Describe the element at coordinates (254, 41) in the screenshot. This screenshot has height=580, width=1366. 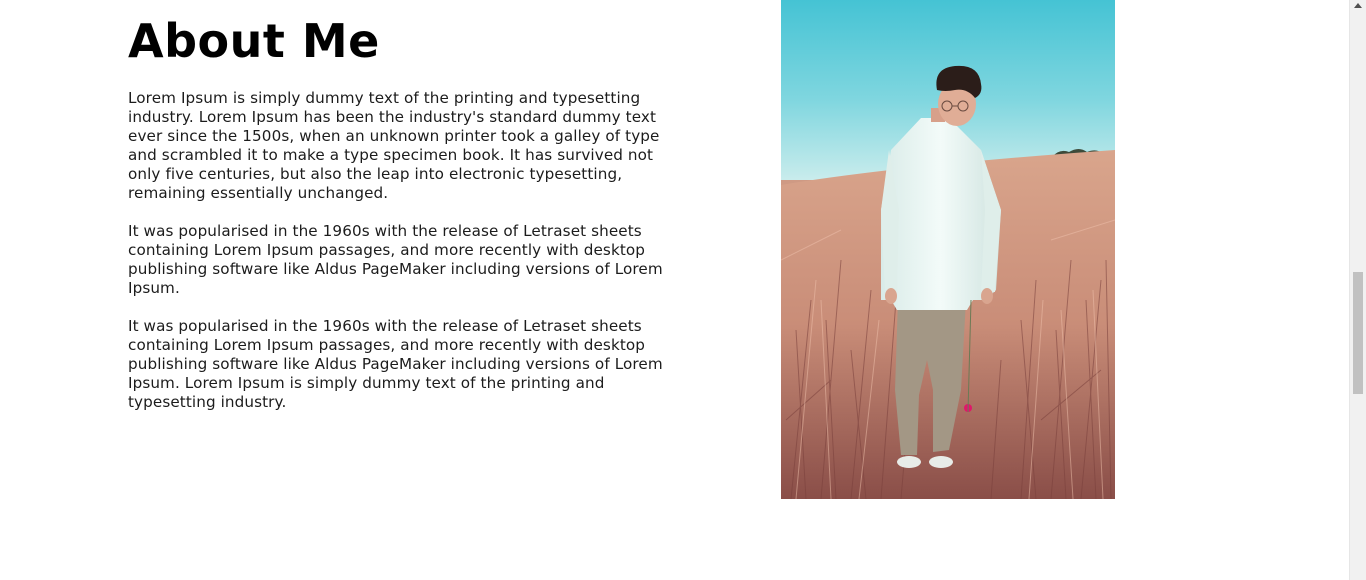
I see `page-title: About Me` at that location.